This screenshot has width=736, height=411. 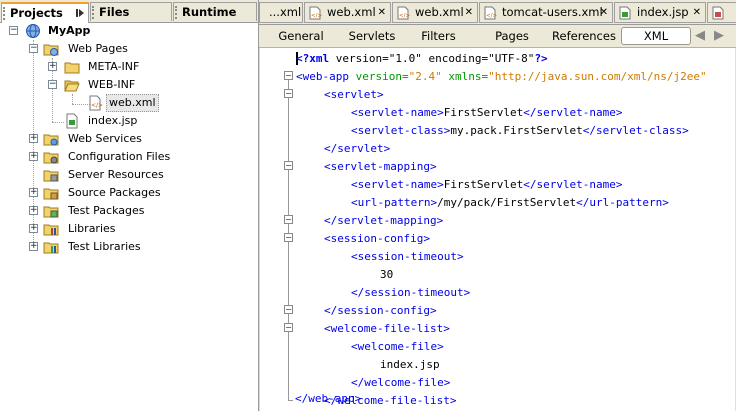 What do you see at coordinates (51, 248) in the screenshot?
I see `test-libraries-folder-icon` at bounding box center [51, 248].